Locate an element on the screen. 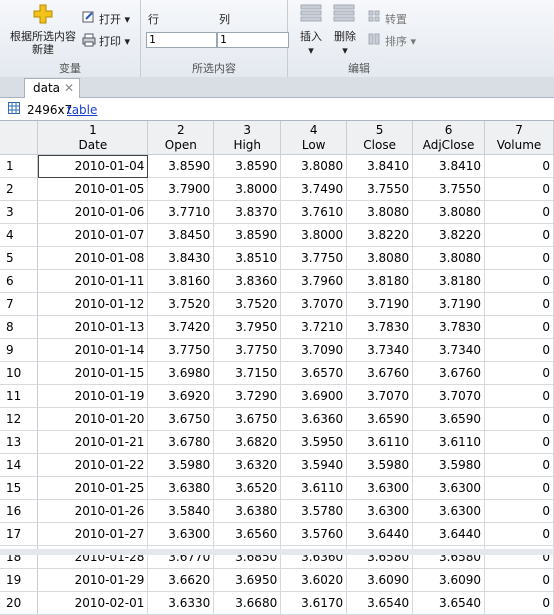 Image resolution: width=554 pixels, height=615 pixels. tab-data: data ✕ is located at coordinates (52, 88).